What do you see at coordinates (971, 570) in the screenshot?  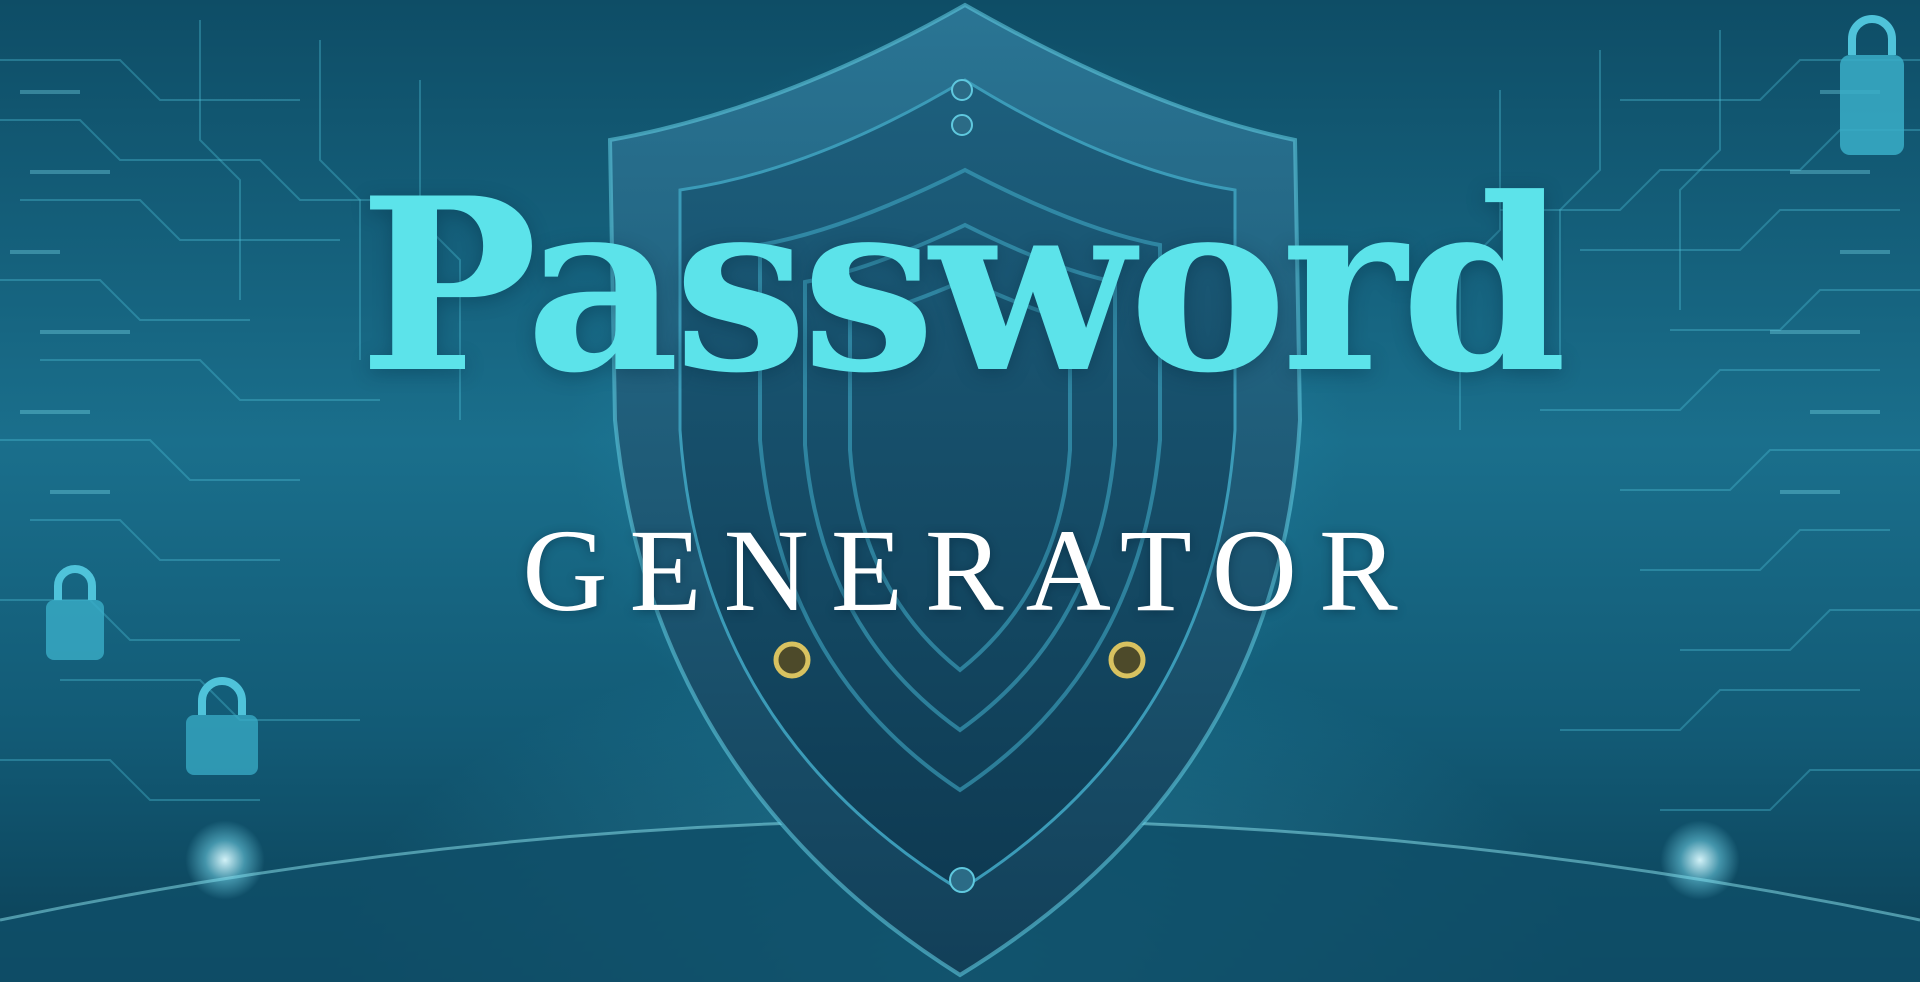 I see `banner-subtitle: GENERATOR` at bounding box center [971, 570].